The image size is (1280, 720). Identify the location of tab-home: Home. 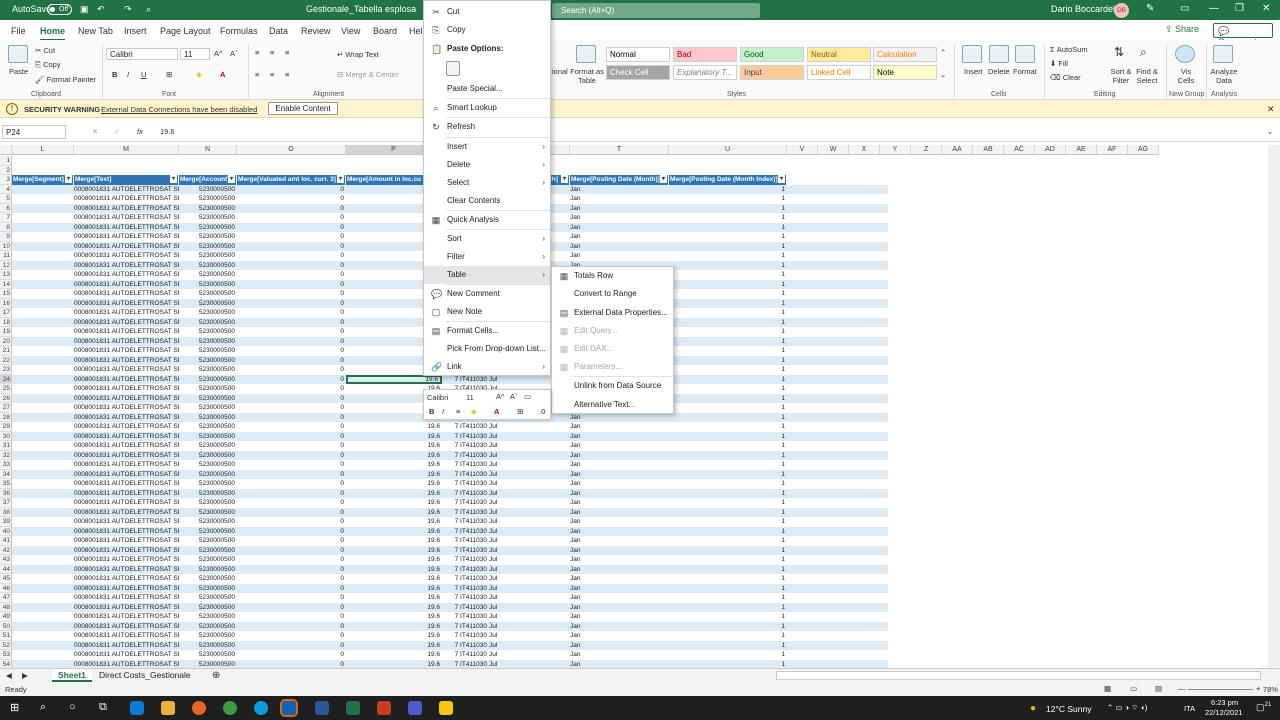
(53, 33).